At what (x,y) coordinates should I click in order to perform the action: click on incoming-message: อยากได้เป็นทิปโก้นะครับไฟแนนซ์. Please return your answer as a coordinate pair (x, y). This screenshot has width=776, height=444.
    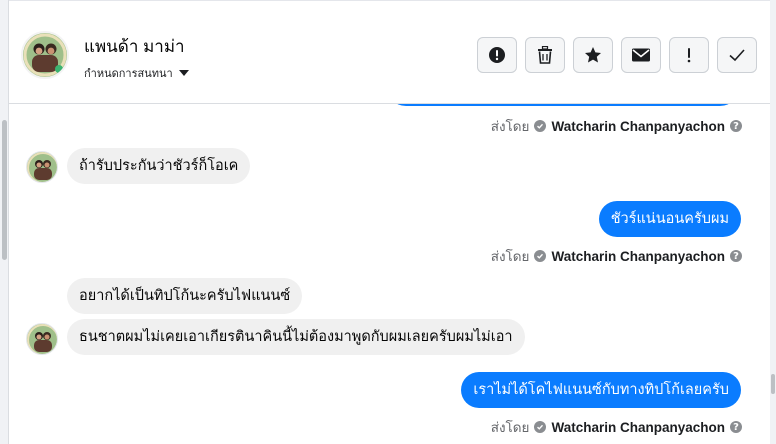
    Looking at the image, I should click on (185, 296).